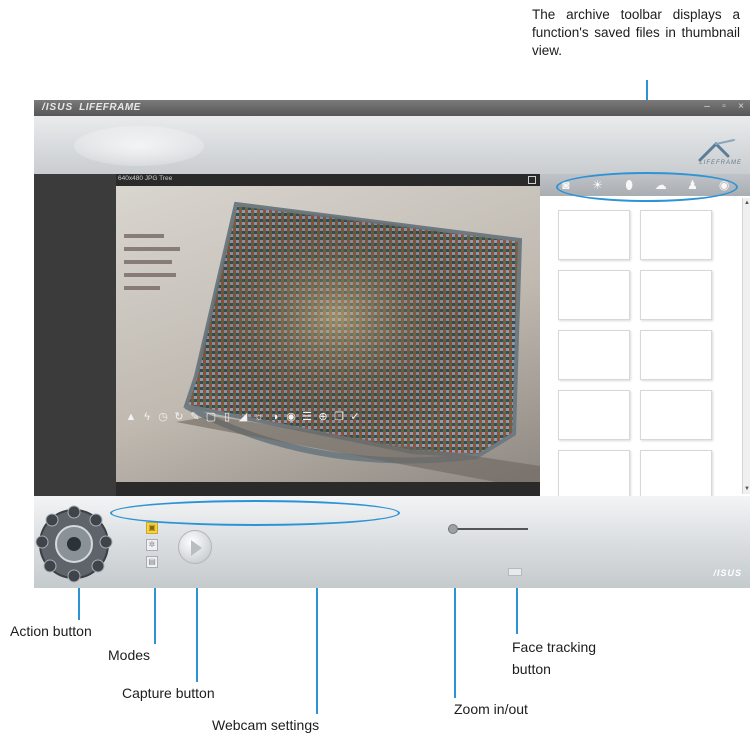  Describe the element at coordinates (746, 346) in the screenshot. I see `archive-scrollbar: ▲ ▼` at that location.